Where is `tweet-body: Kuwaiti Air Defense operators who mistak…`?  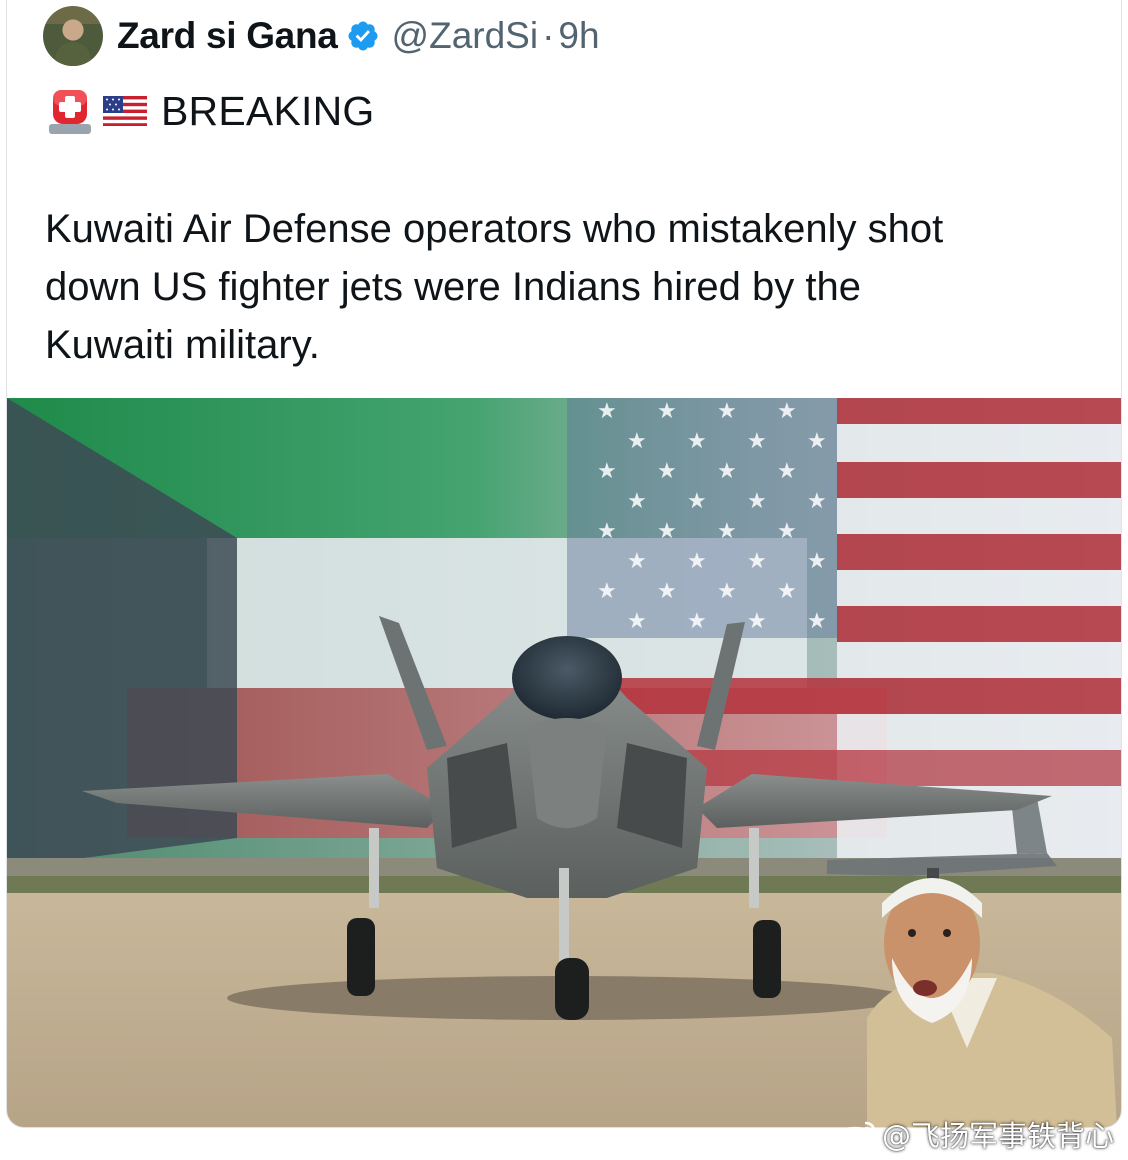
tweet-body: Kuwaiti Air Defense operators who mistak… is located at coordinates (575, 287).